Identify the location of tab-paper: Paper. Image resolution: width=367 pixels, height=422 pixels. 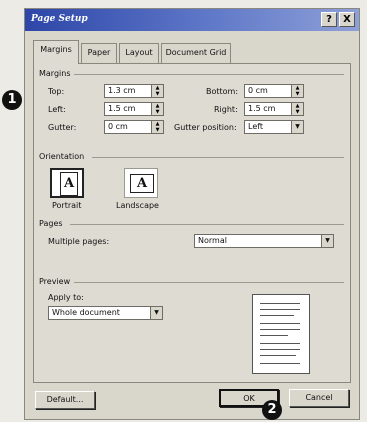
(99, 53).